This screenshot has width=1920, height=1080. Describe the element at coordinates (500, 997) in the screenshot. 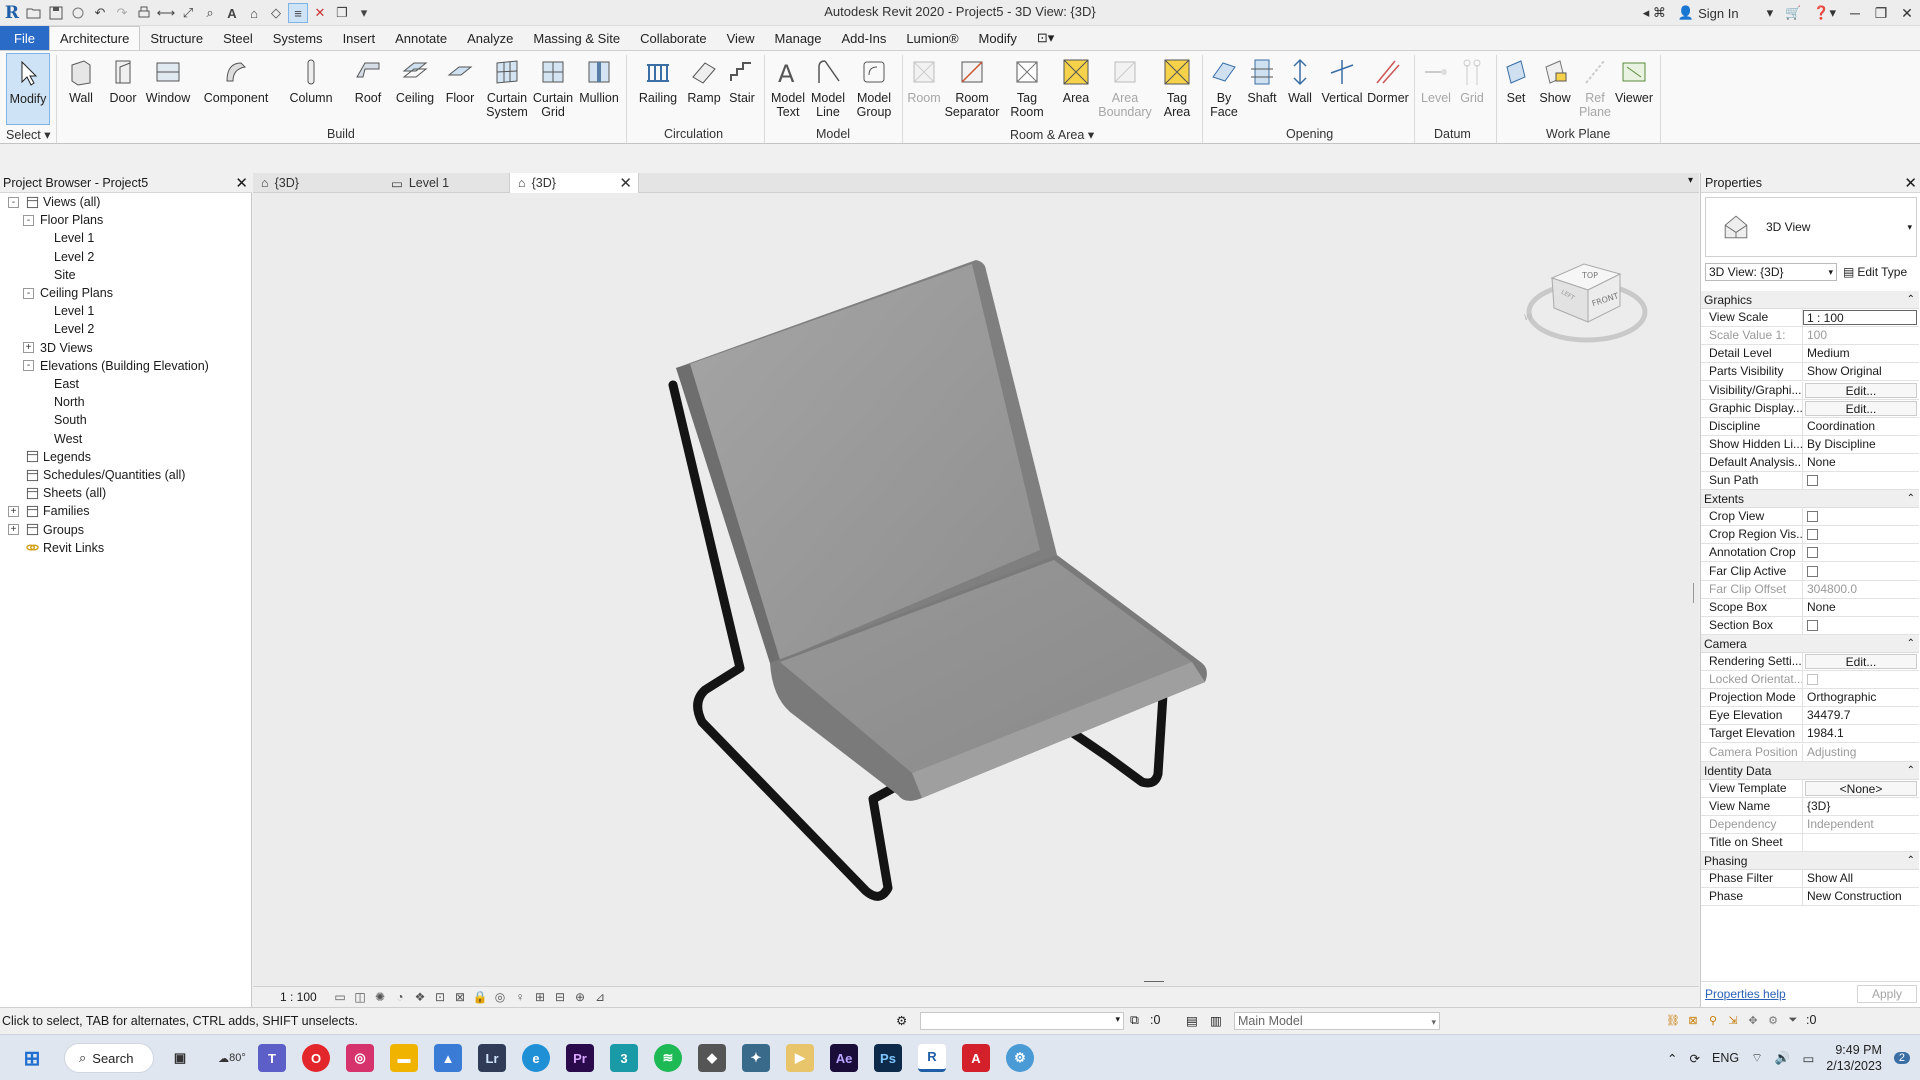

I see `temporary-hide-icon: ◎` at that location.